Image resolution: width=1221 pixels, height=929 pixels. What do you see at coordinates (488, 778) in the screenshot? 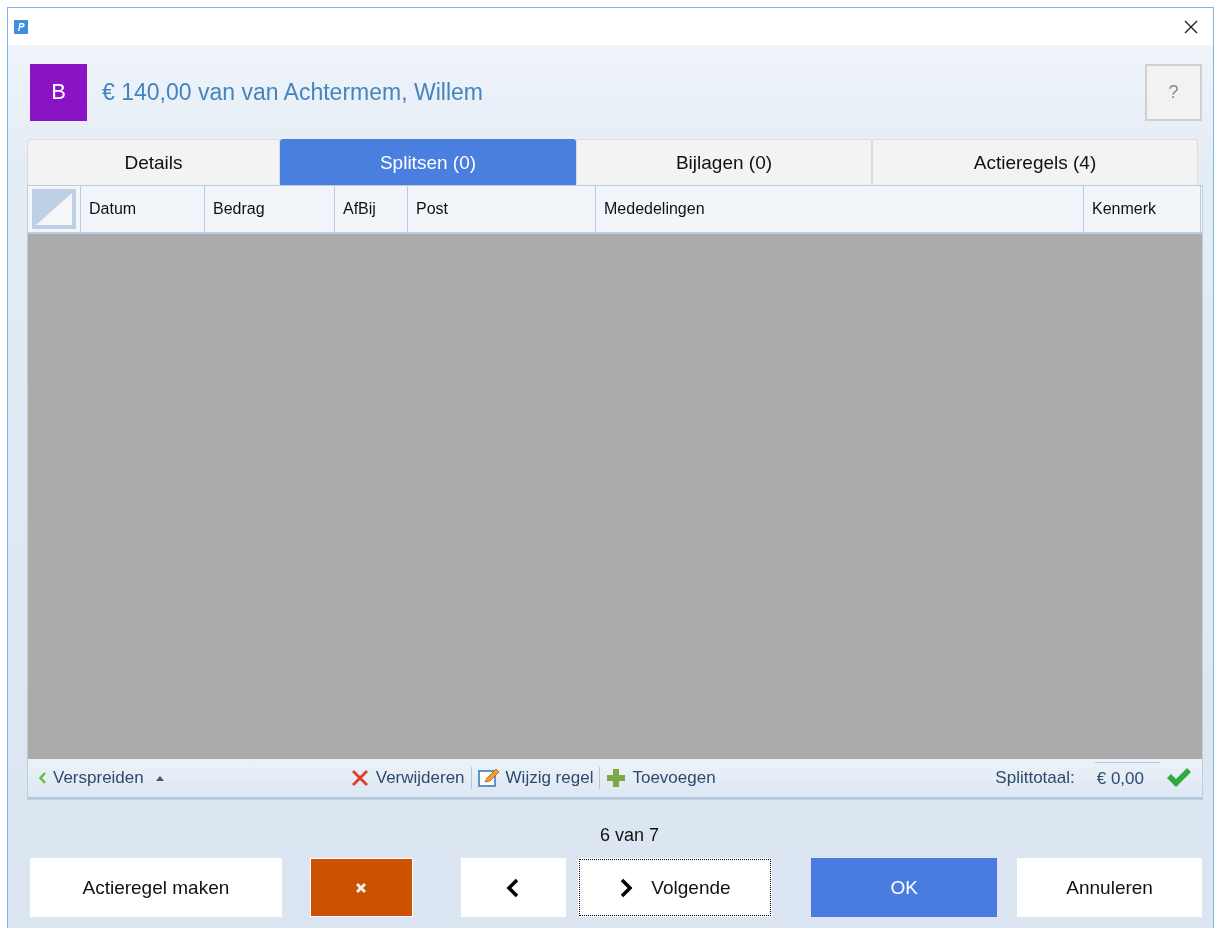
I see `edit-icon` at bounding box center [488, 778].